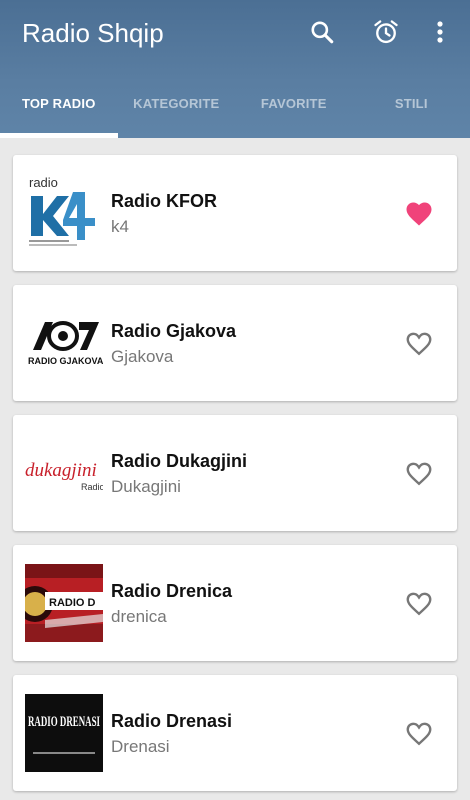 This screenshot has width=470, height=800. Describe the element at coordinates (64, 722) in the screenshot. I see `logo-drenasi-text: RADIO DRENASI` at that location.